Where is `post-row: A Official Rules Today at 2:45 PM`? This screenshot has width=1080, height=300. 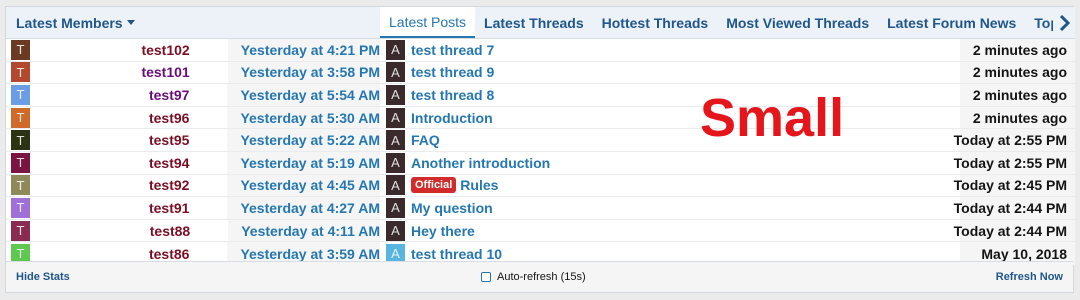 post-row: A Official Rules Today at 2:45 PM is located at coordinates (727, 186).